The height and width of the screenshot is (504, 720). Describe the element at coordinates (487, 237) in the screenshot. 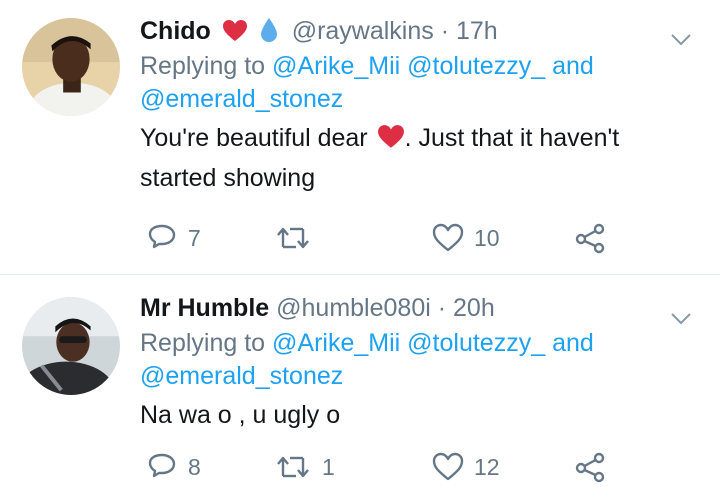

I see `like-count: 10` at that location.